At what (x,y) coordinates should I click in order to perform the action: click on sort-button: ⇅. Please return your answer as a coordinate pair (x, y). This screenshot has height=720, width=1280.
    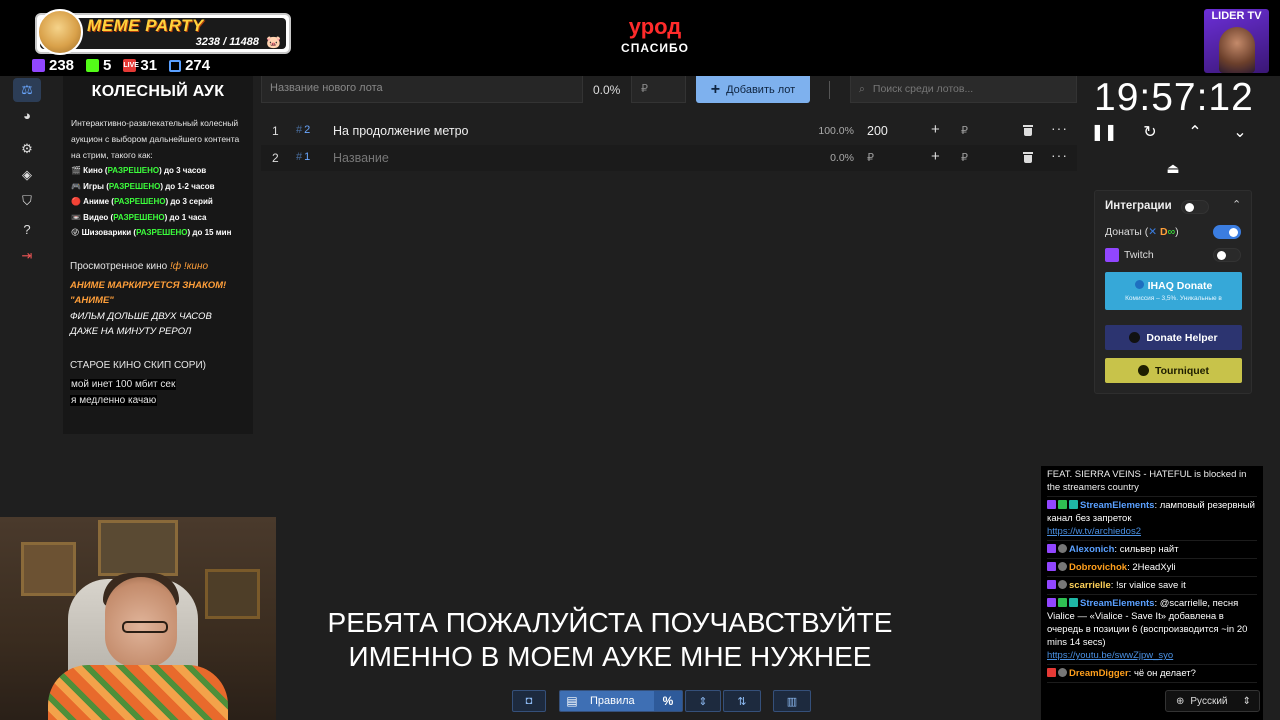
    Looking at the image, I should click on (742, 701).